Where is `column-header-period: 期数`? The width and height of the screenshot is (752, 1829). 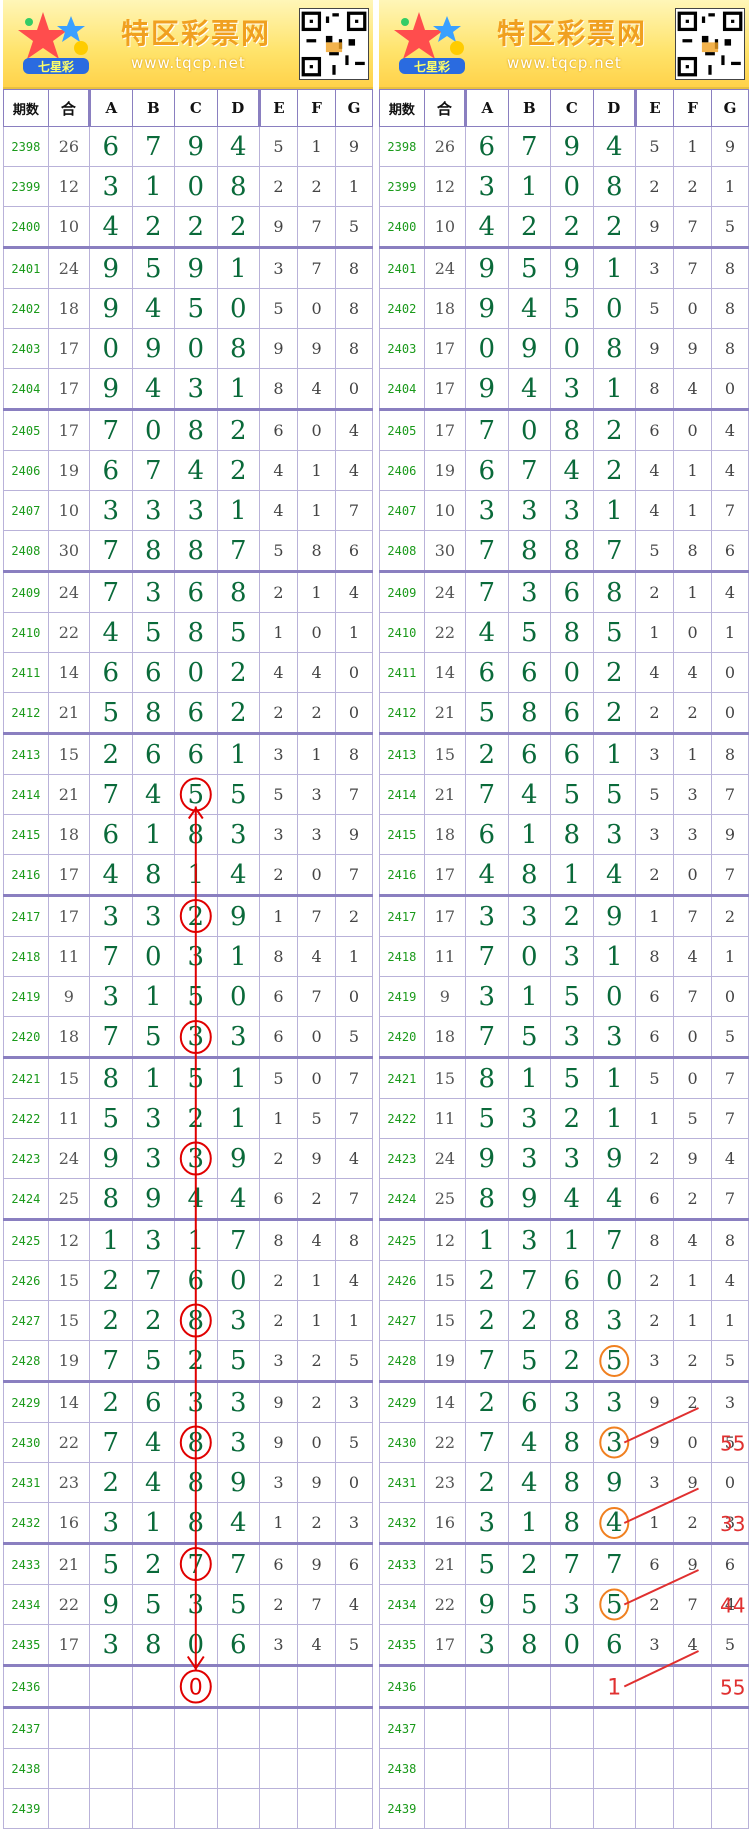 column-header-period: 期数 is located at coordinates (26, 108).